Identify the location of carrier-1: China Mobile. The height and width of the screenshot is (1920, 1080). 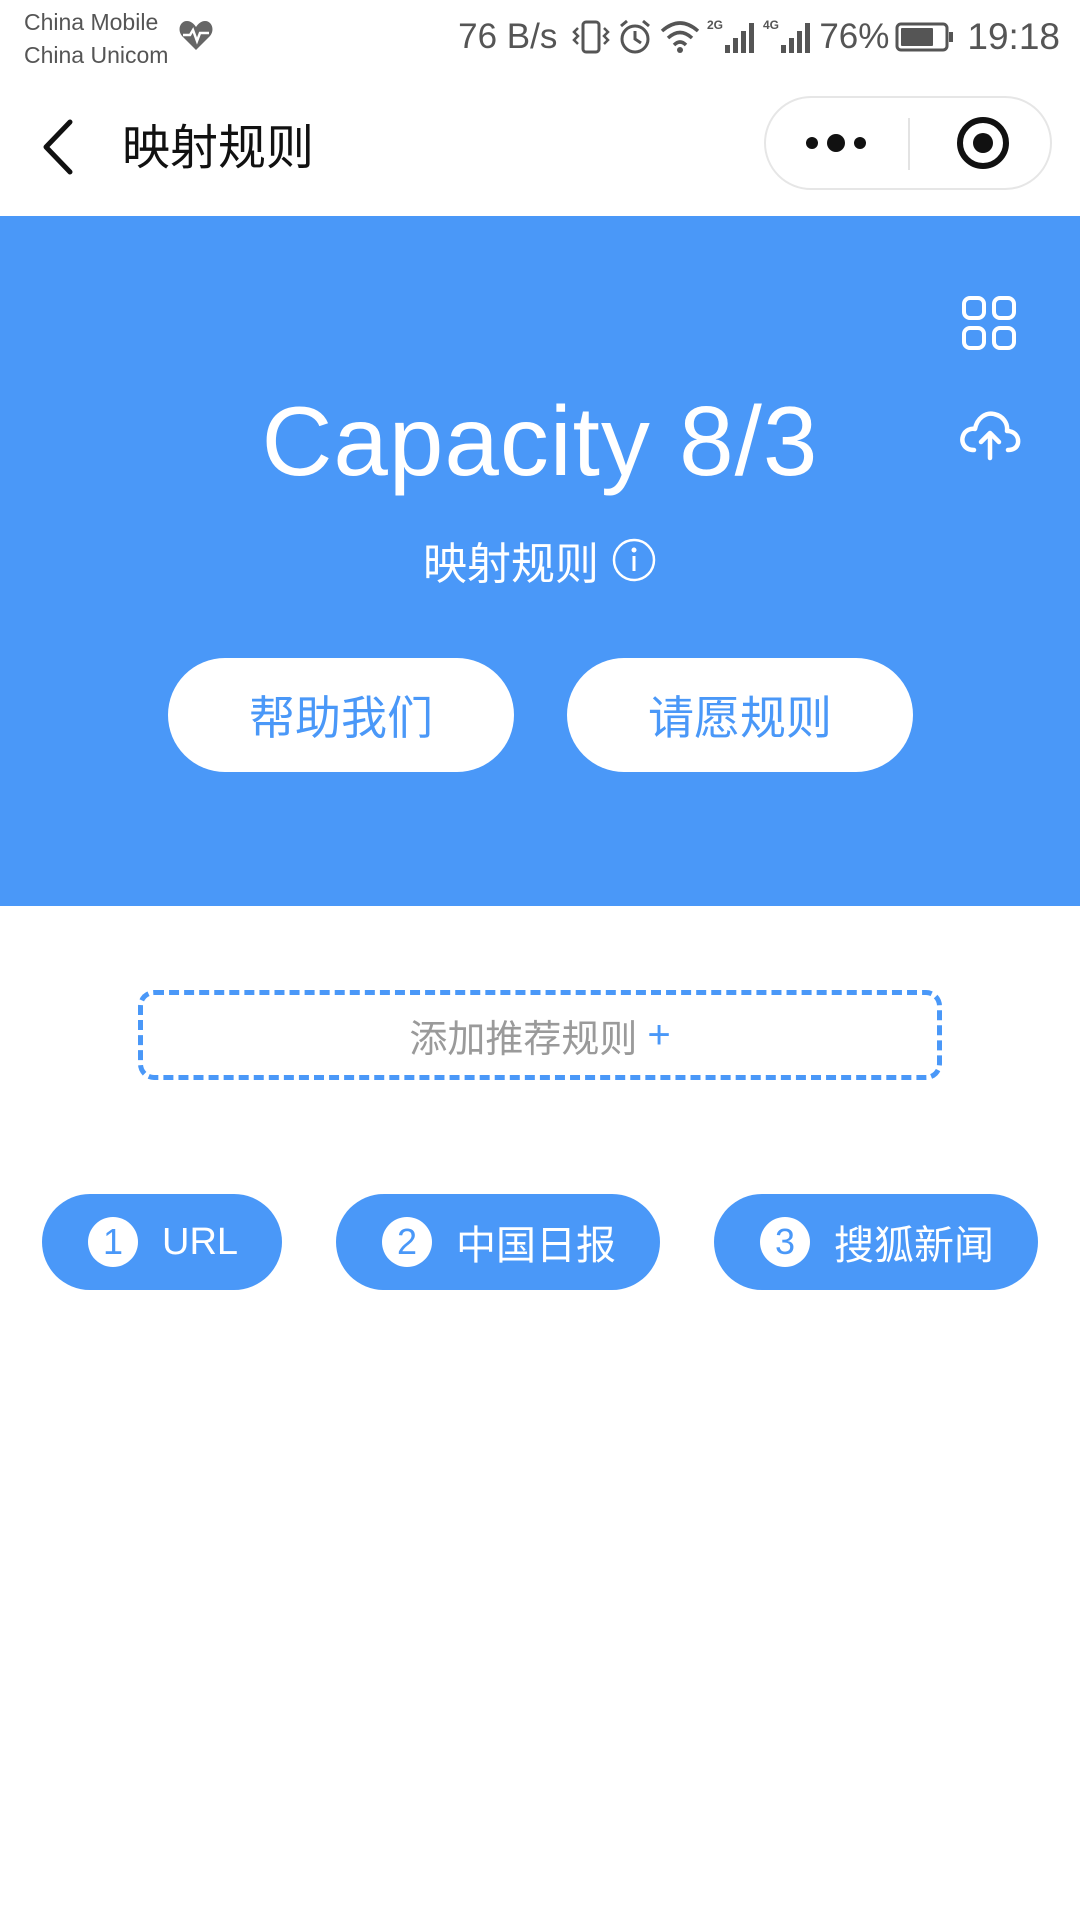
(91, 22).